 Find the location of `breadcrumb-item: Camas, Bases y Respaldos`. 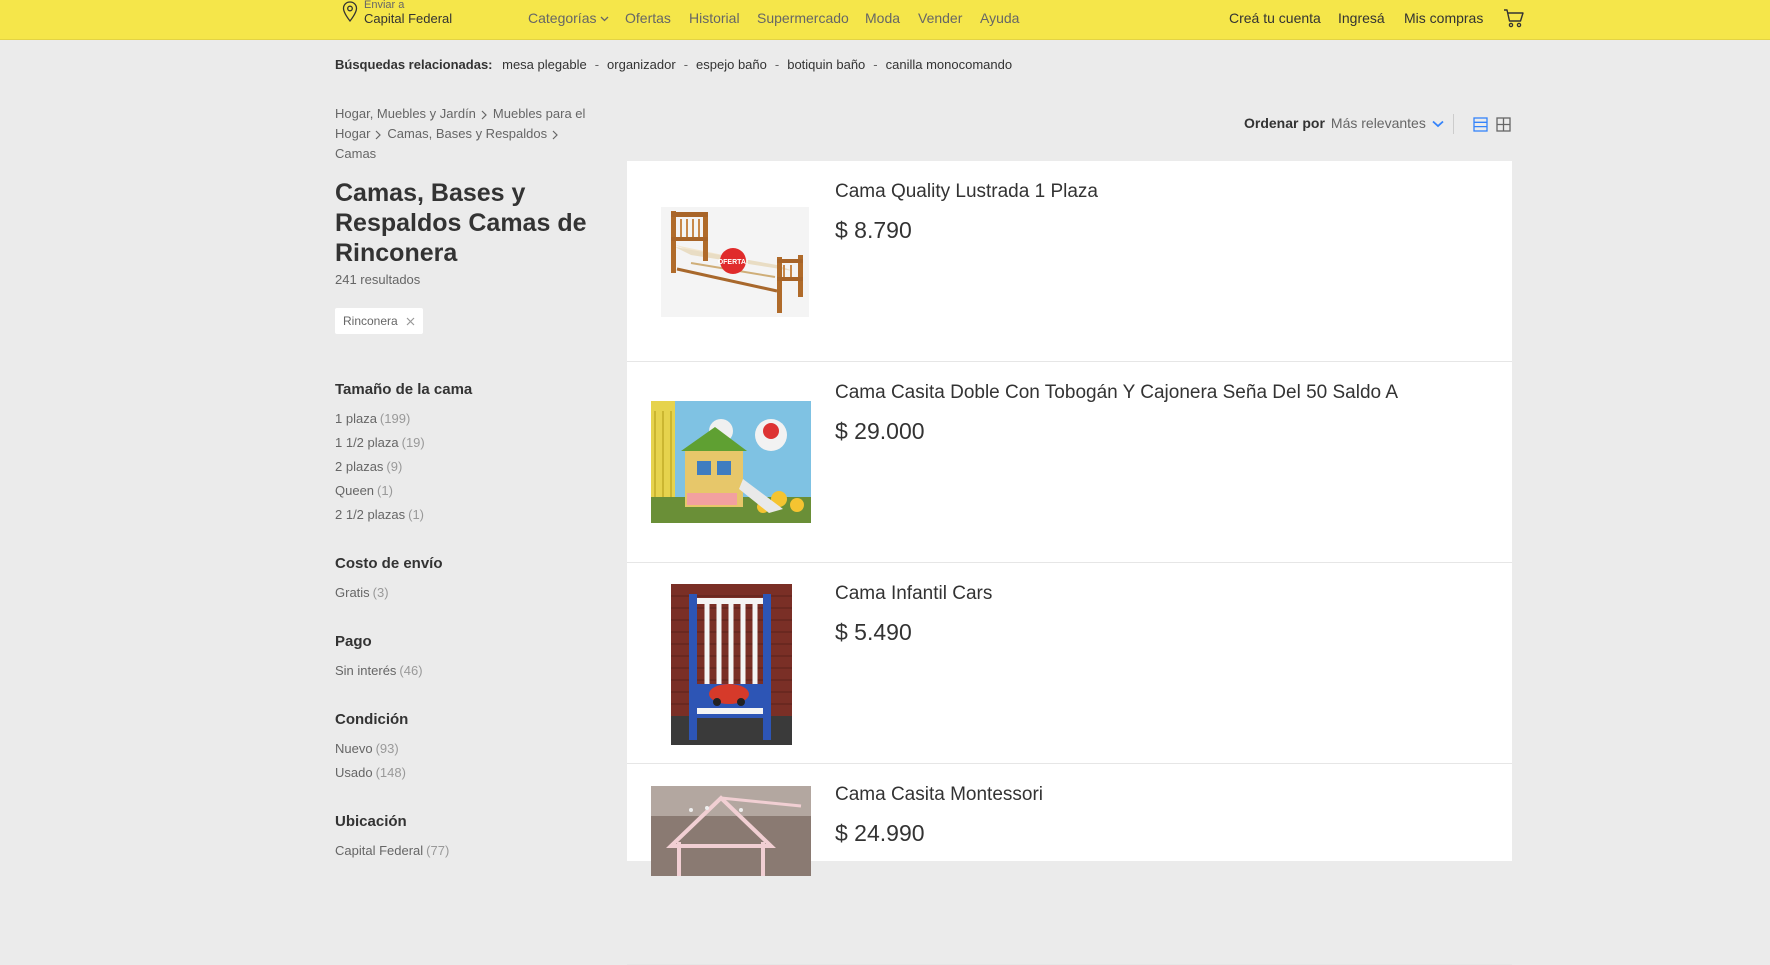

breadcrumb-item: Camas, Bases y Respaldos is located at coordinates (467, 133).